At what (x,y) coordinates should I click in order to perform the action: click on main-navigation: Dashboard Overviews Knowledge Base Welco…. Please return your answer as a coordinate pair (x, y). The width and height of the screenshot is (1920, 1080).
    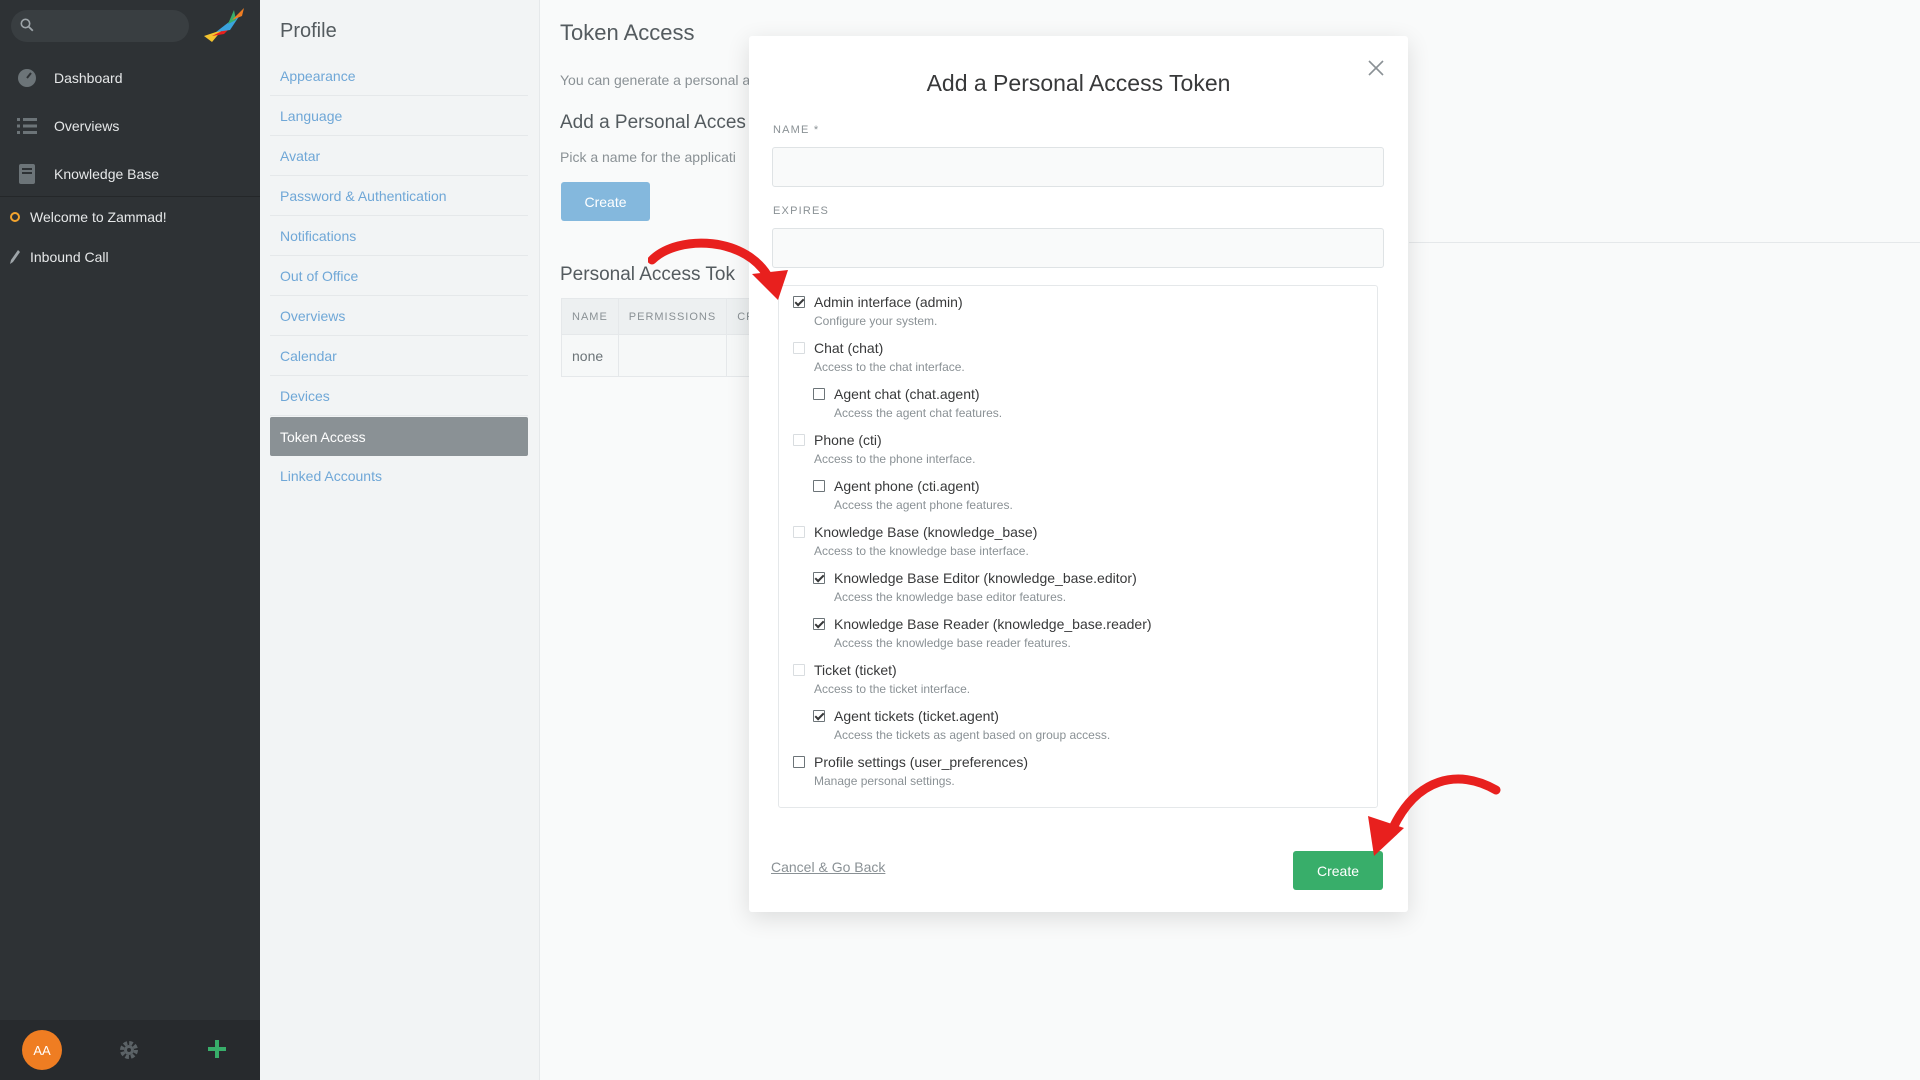
    Looking at the image, I should click on (130, 540).